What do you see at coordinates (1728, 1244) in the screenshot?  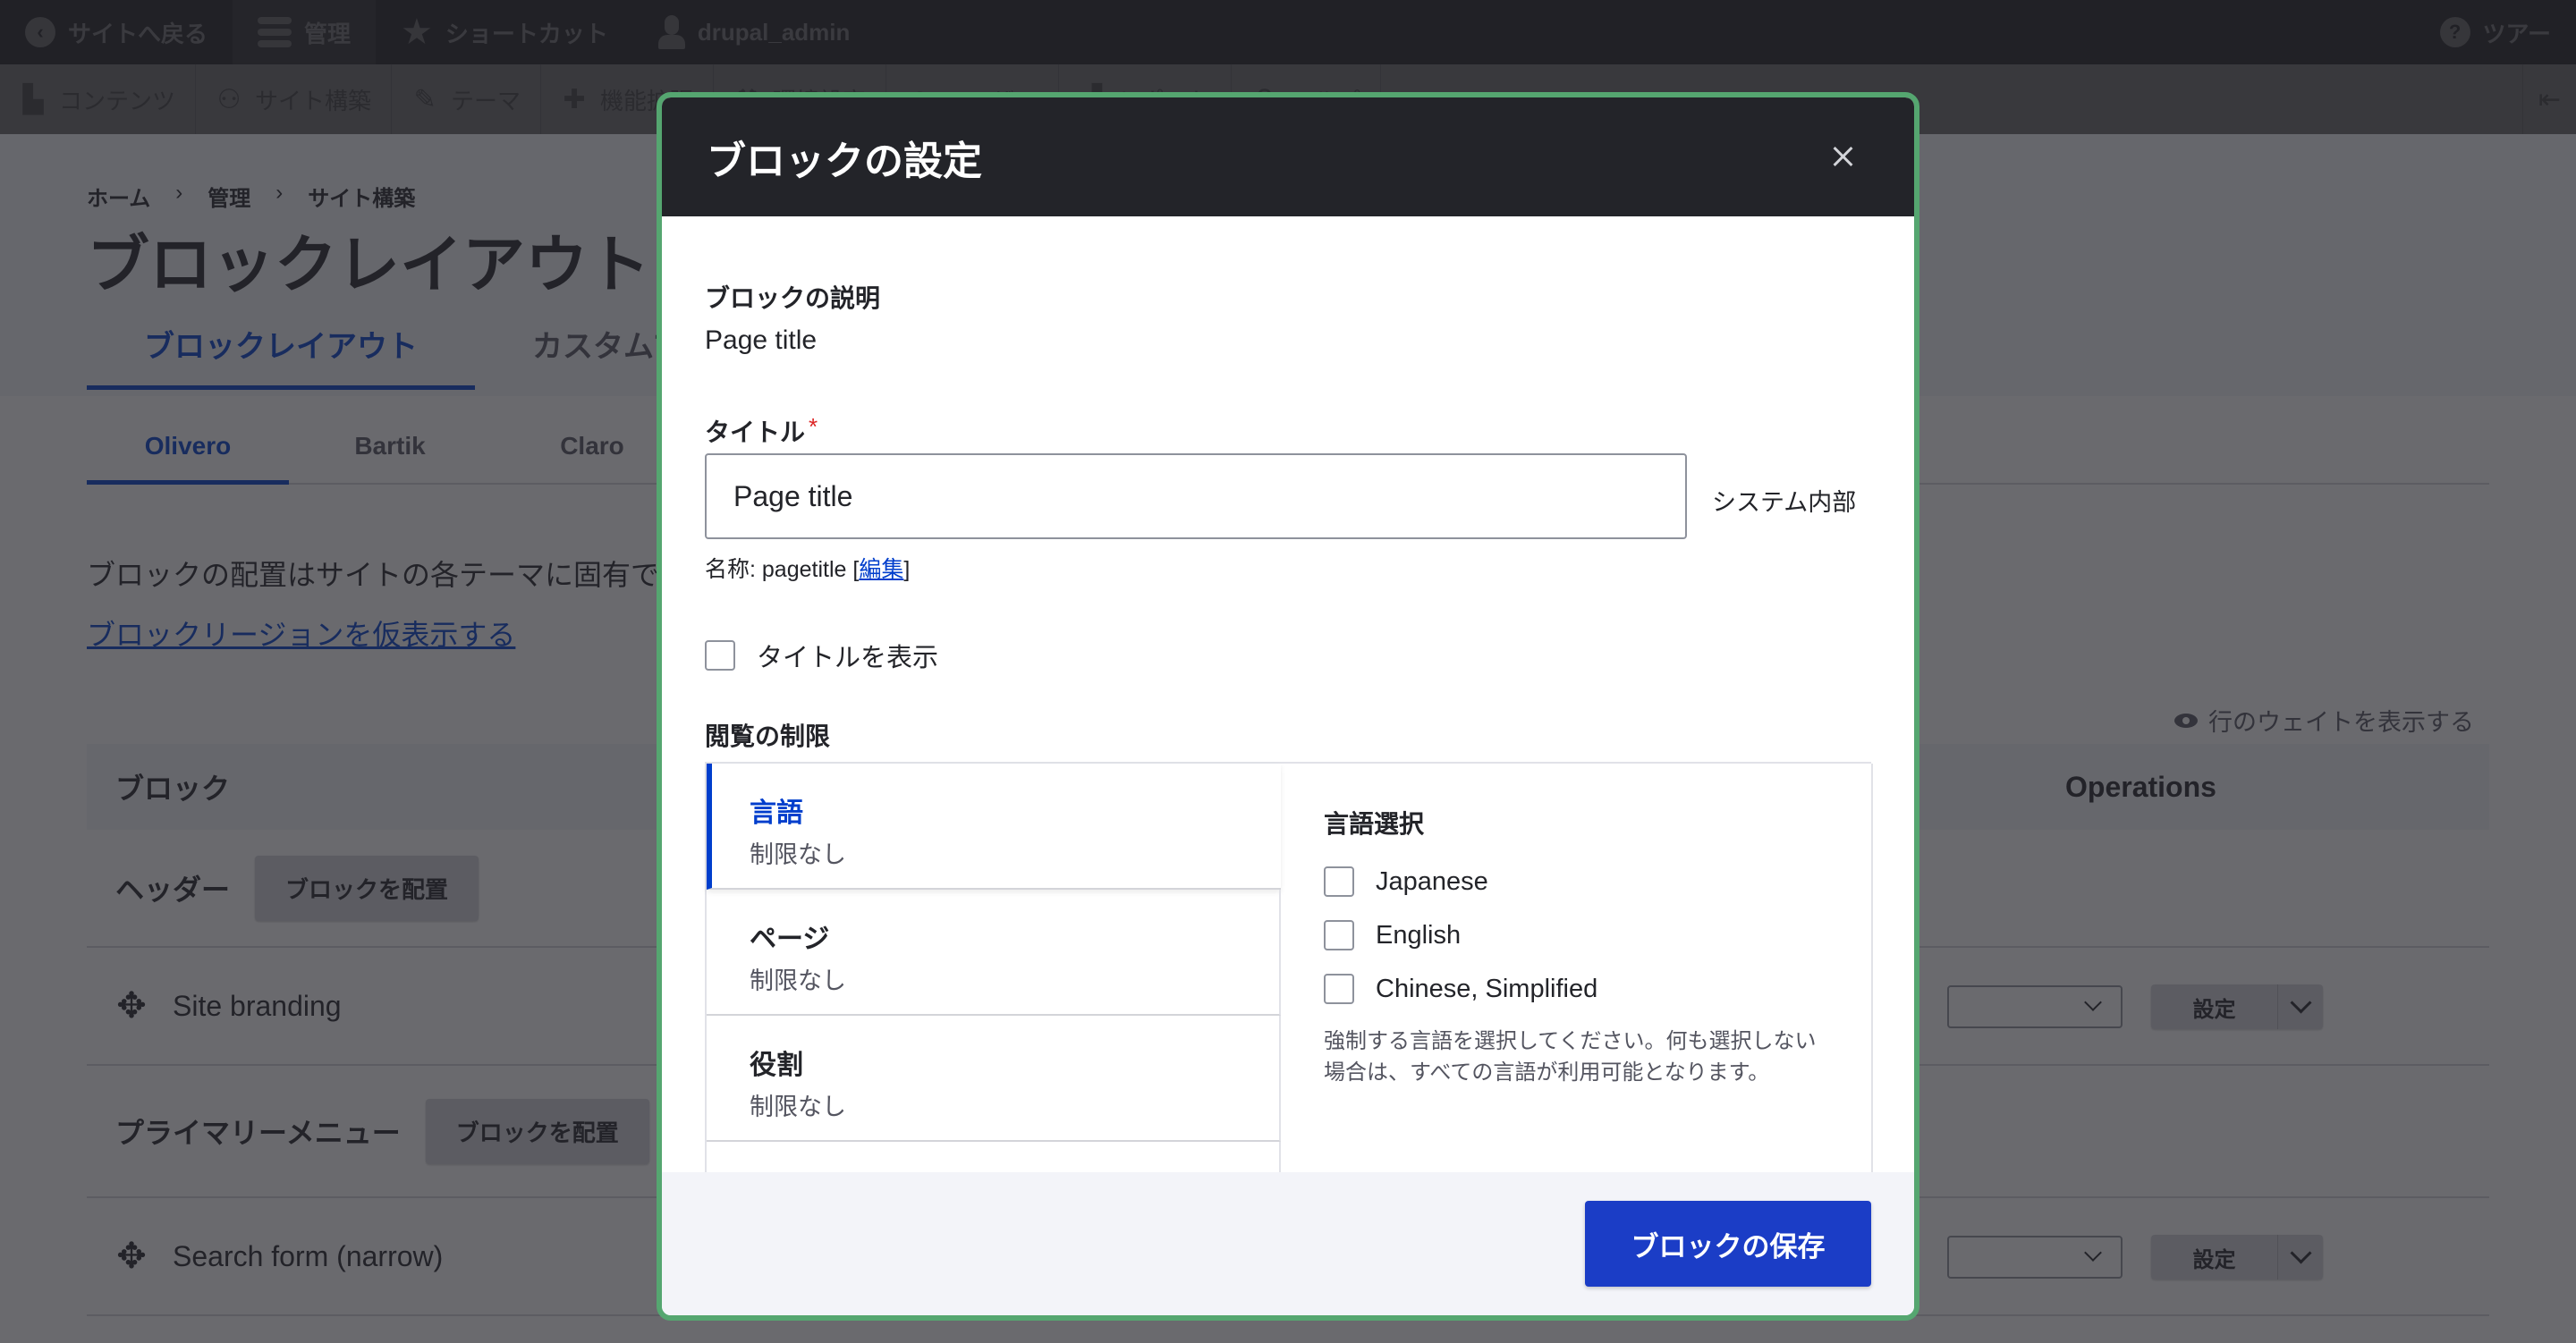 I see `save-block-button: ブロックの保存` at bounding box center [1728, 1244].